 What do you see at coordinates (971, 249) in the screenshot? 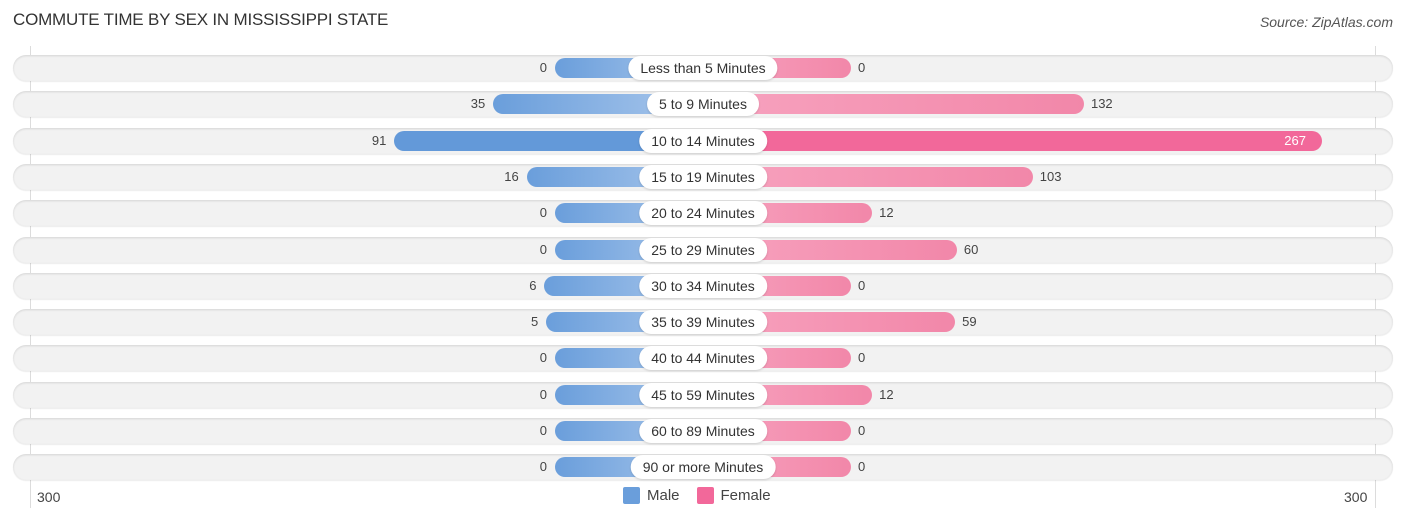
I see `value-label-female: 60` at bounding box center [971, 249].